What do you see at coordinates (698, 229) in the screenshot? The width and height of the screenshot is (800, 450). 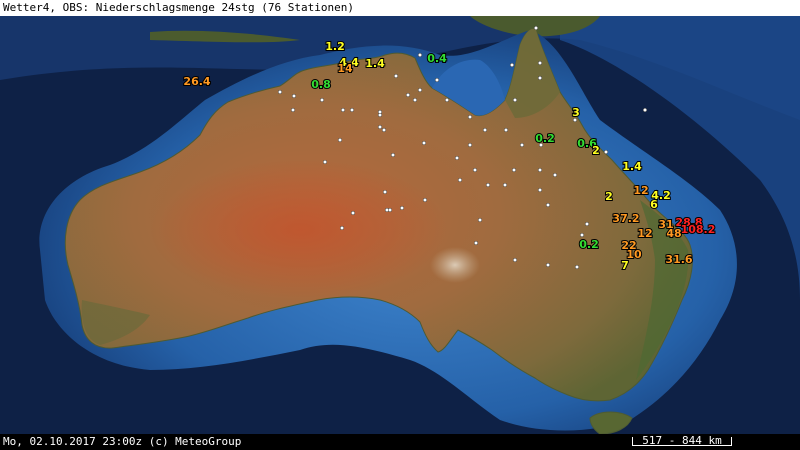 I see `precipitation-value: 108.2` at bounding box center [698, 229].